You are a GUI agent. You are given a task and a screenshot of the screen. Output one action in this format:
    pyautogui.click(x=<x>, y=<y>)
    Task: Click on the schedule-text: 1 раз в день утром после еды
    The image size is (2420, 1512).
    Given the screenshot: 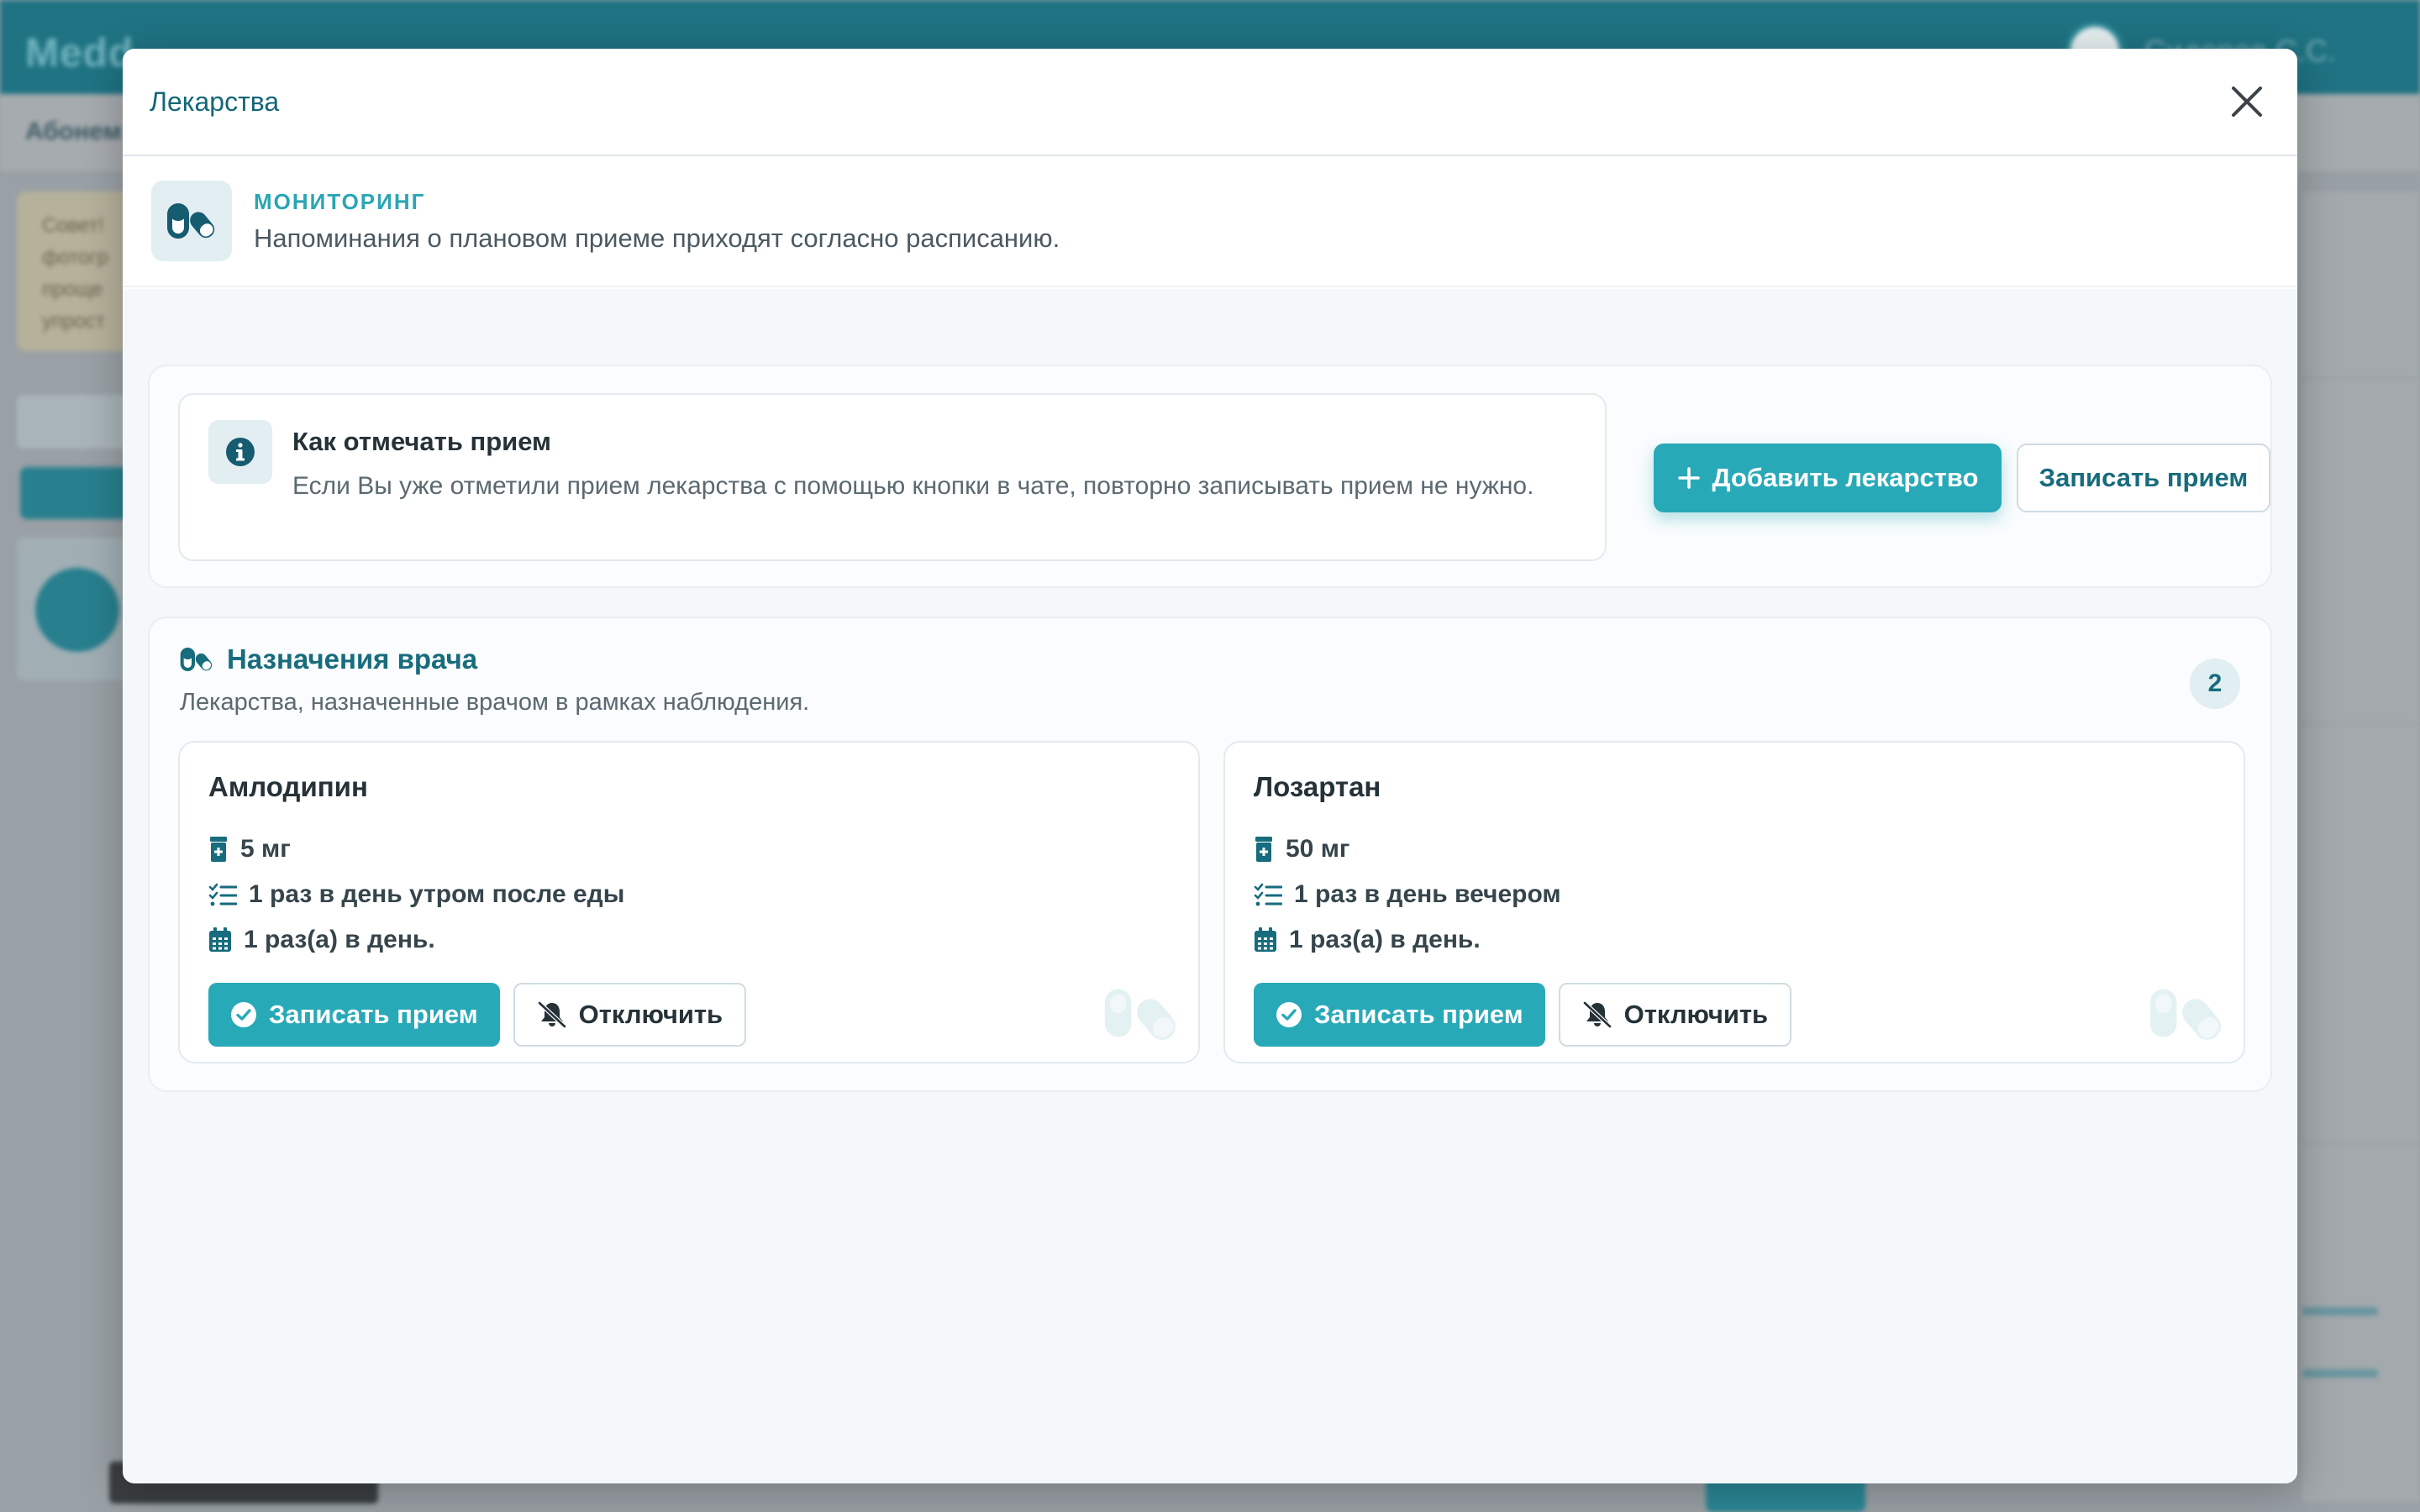 What is the action you would take?
    pyautogui.click(x=437, y=894)
    